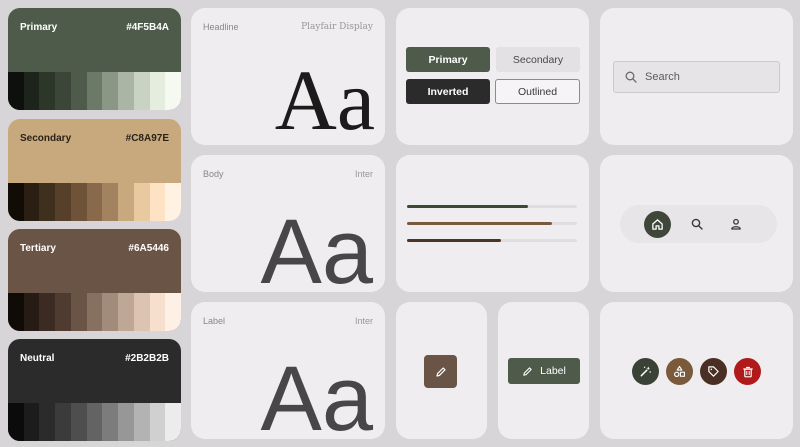  Describe the element at coordinates (148, 248) in the screenshot. I see `palette-hex: #6A5446` at that location.